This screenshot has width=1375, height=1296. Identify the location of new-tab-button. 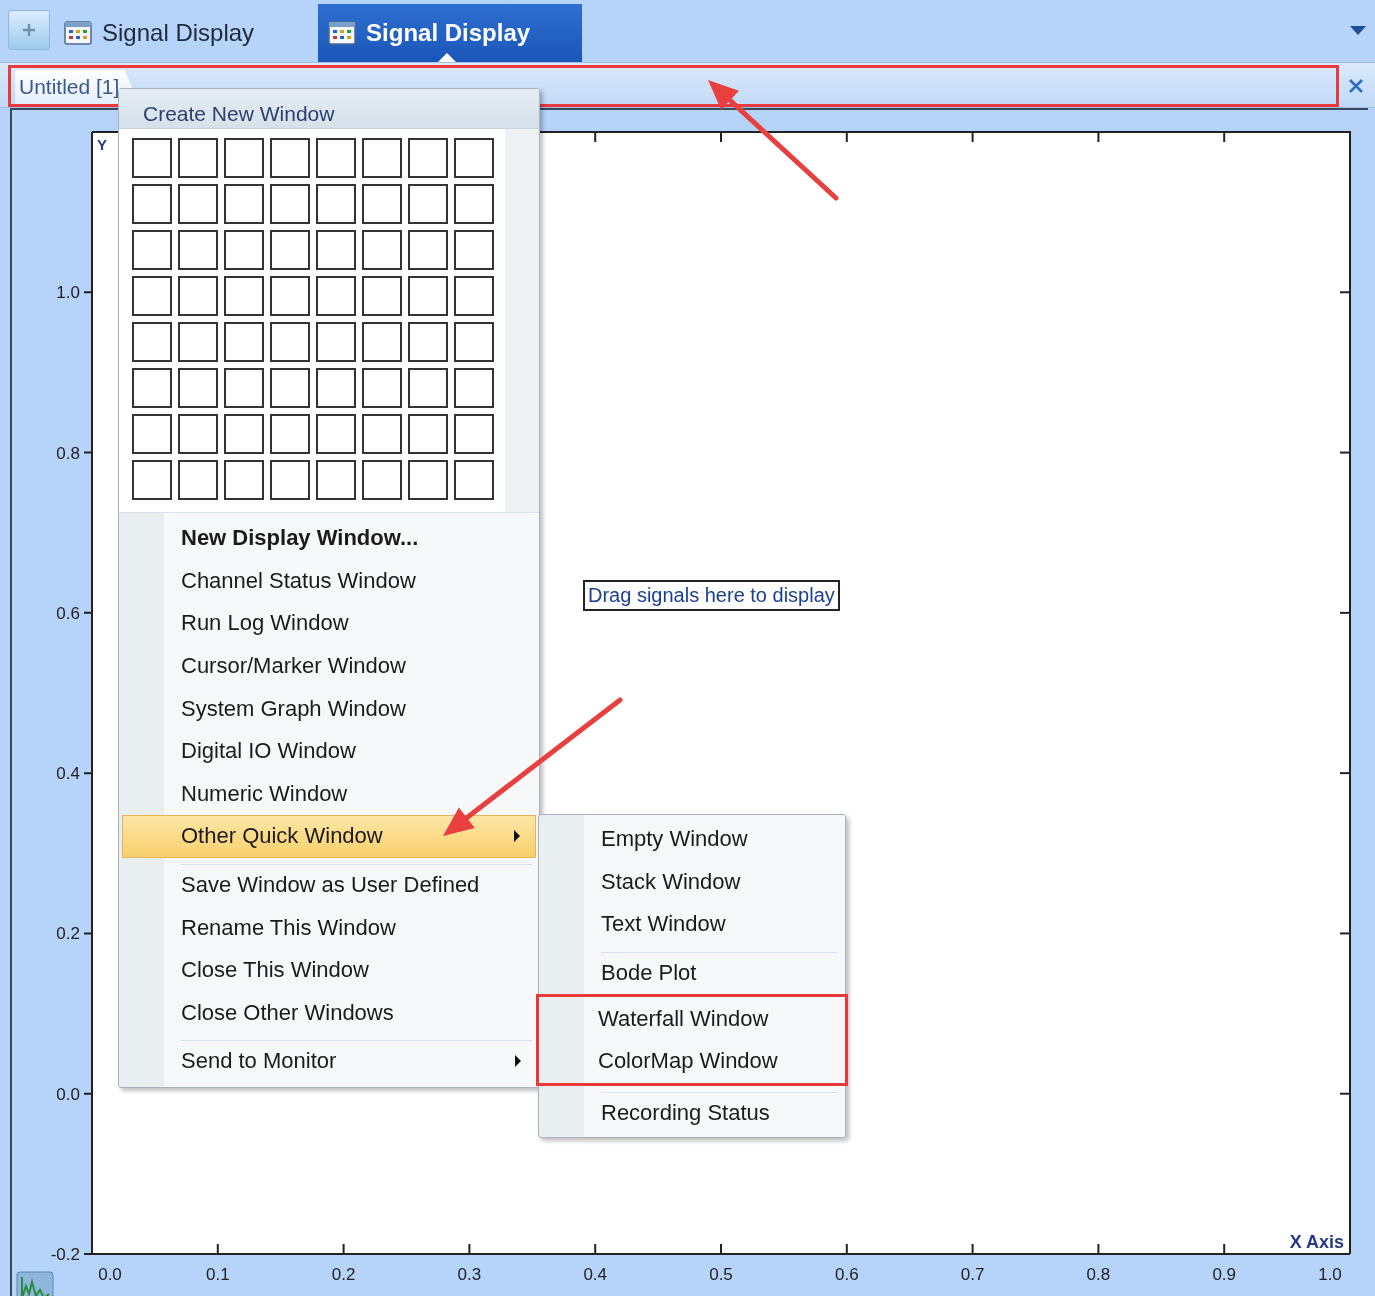
(29, 30).